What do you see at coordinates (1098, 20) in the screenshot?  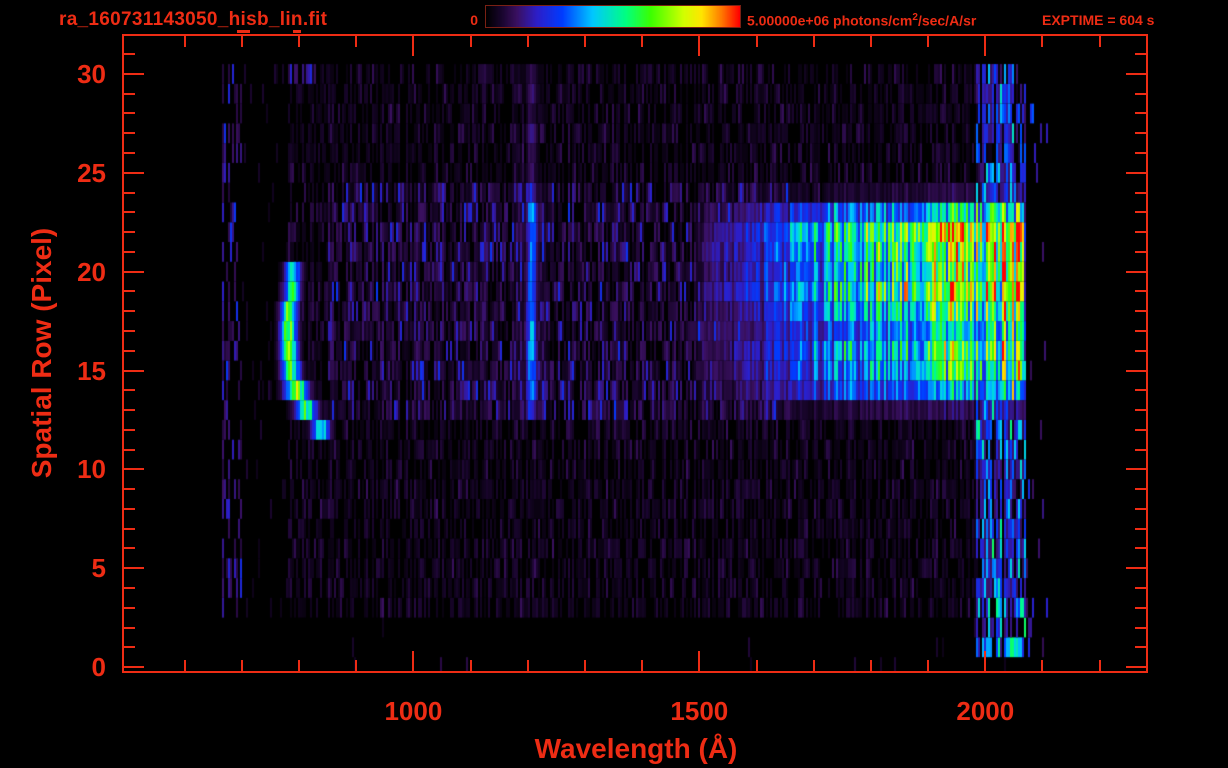 I see `exptime-label: EXPTIME = 604 s` at bounding box center [1098, 20].